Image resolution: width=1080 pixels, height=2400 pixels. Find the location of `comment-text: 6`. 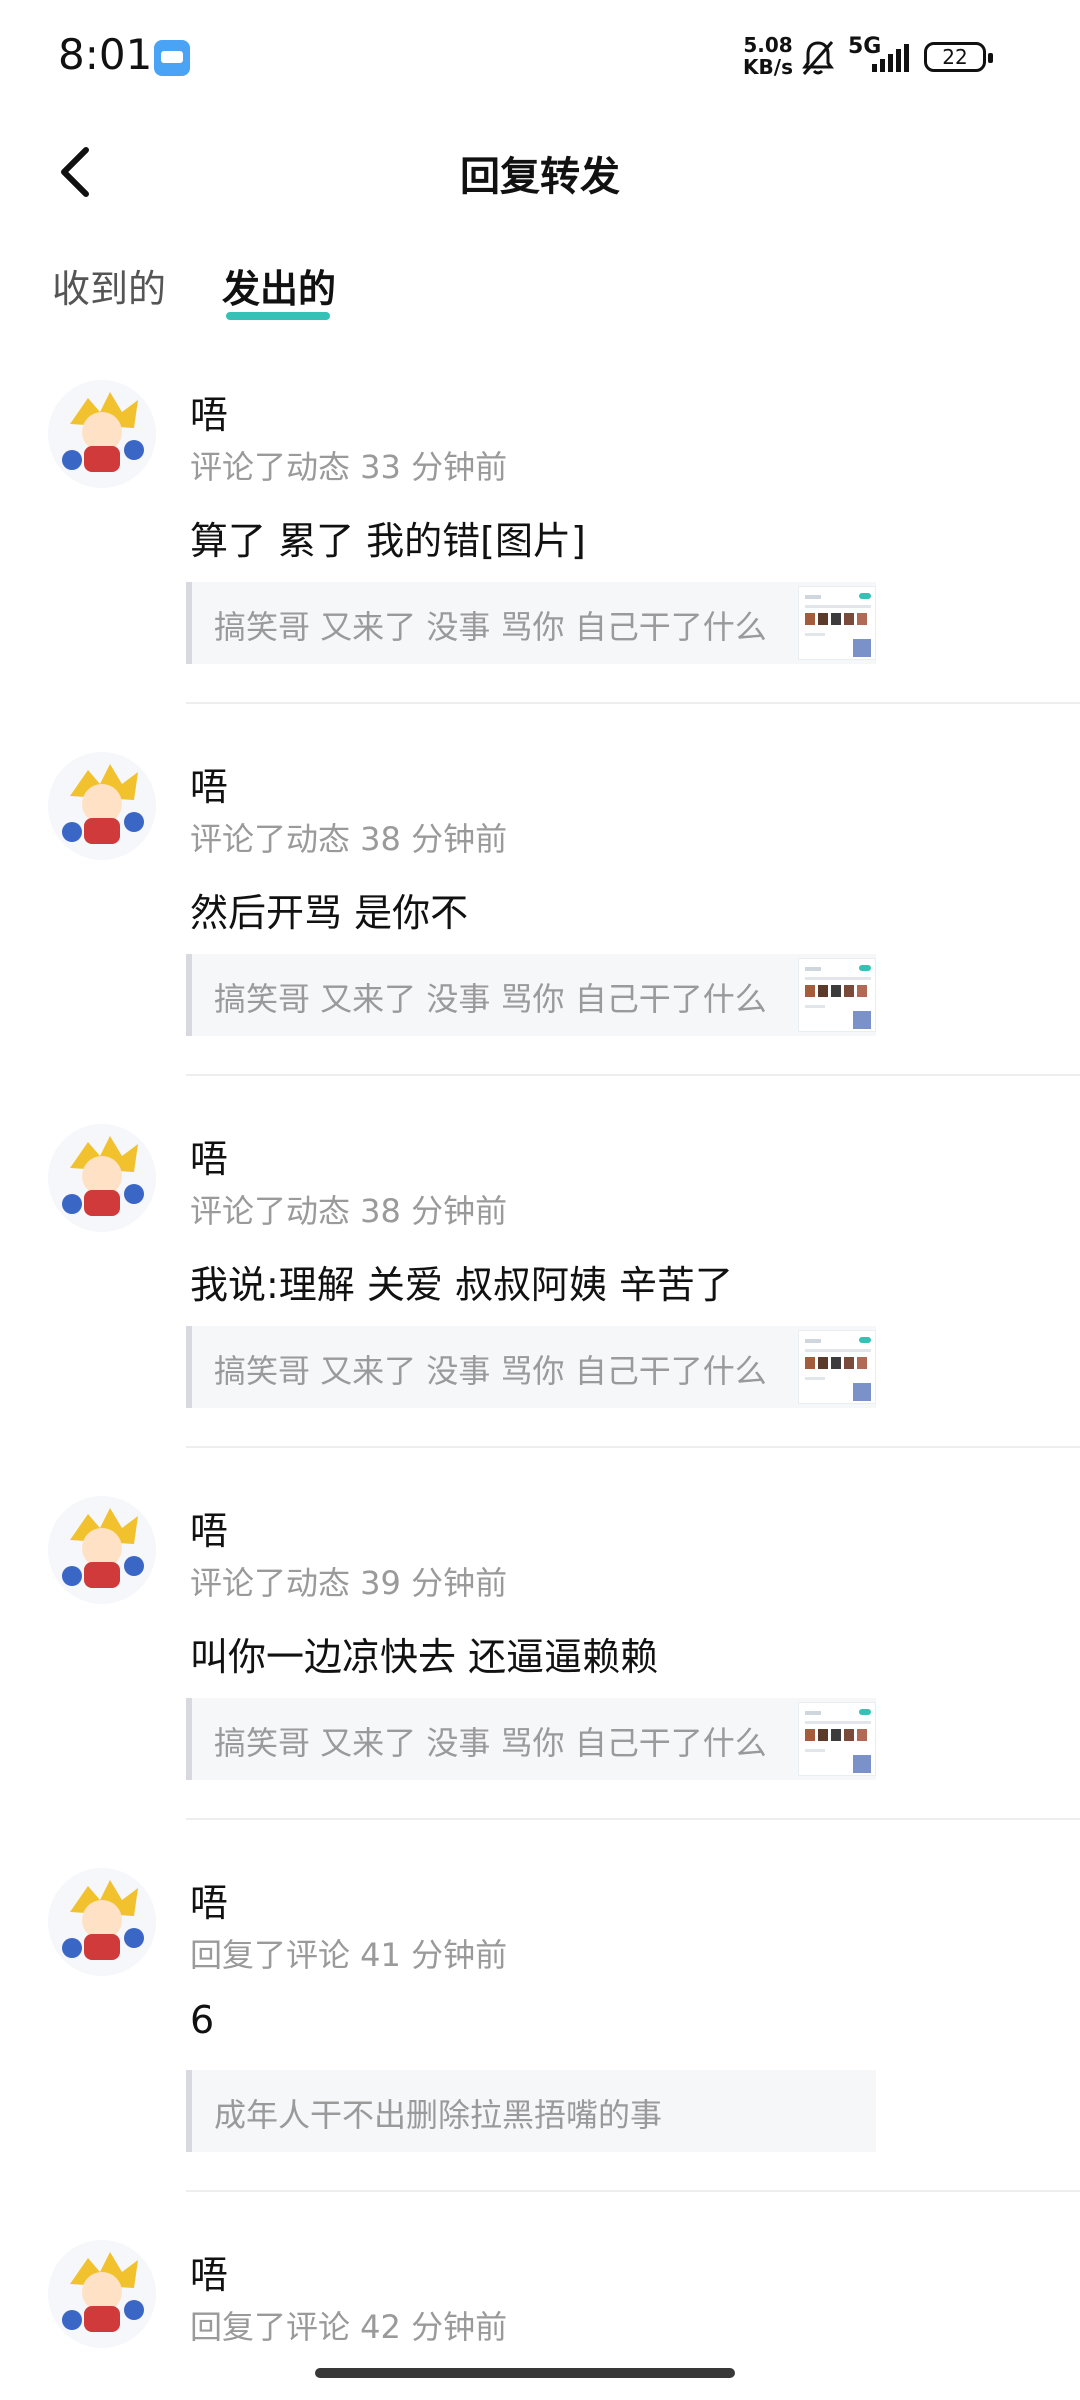

comment-text: 6 is located at coordinates (202, 2020).